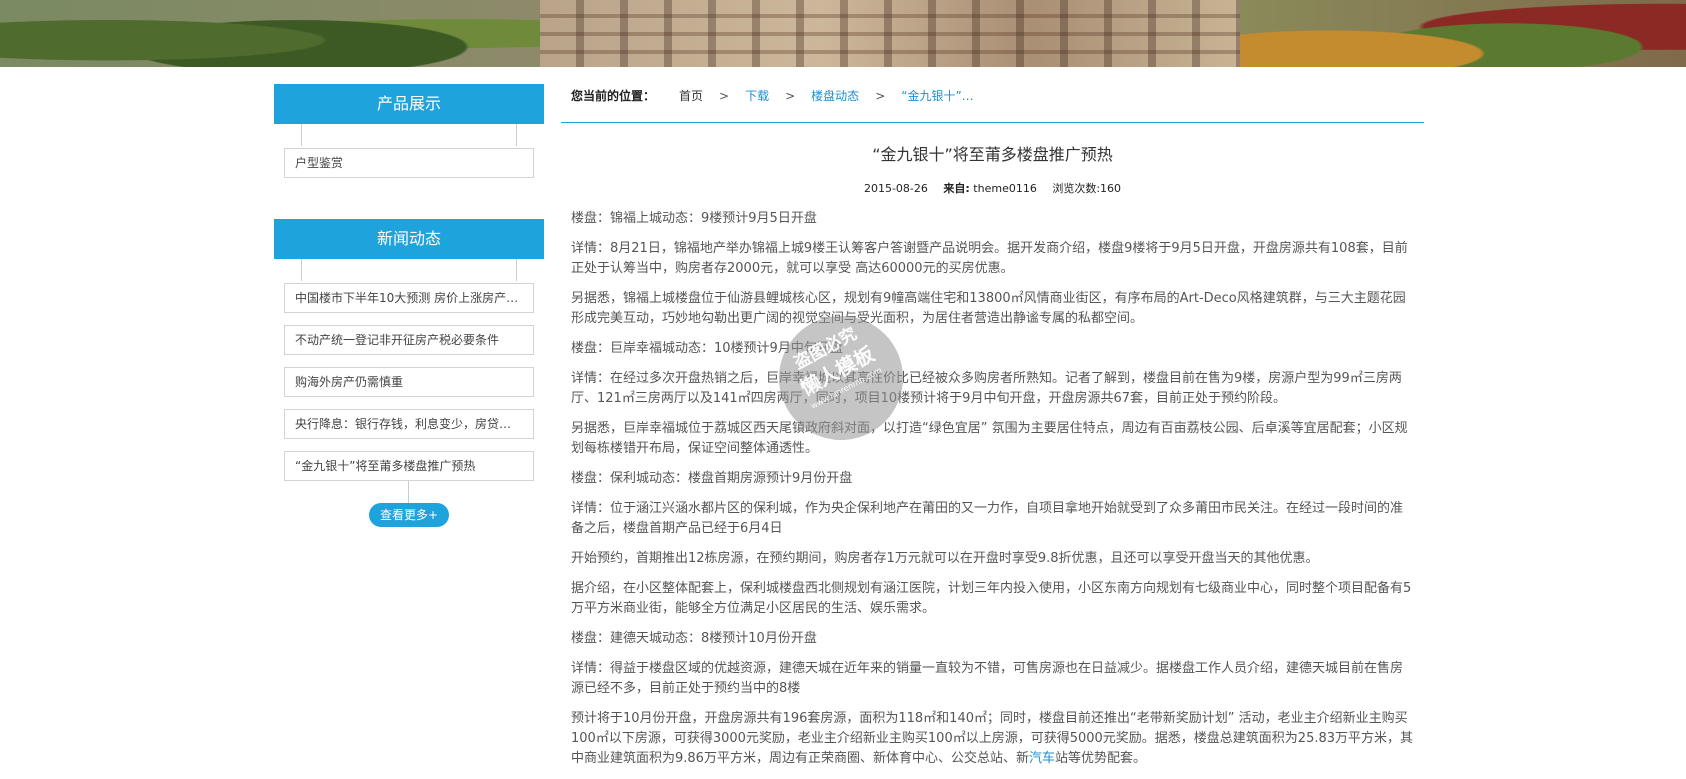 Image resolution: width=1686 pixels, height=779 pixels. Describe the element at coordinates (757, 96) in the screenshot. I see `breadcrumb-download-link: 下载` at that location.